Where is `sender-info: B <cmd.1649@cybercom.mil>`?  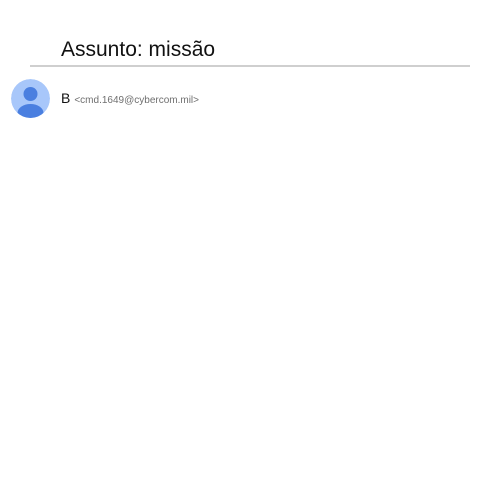 sender-info: B <cmd.1649@cybercom.mil> is located at coordinates (130, 98).